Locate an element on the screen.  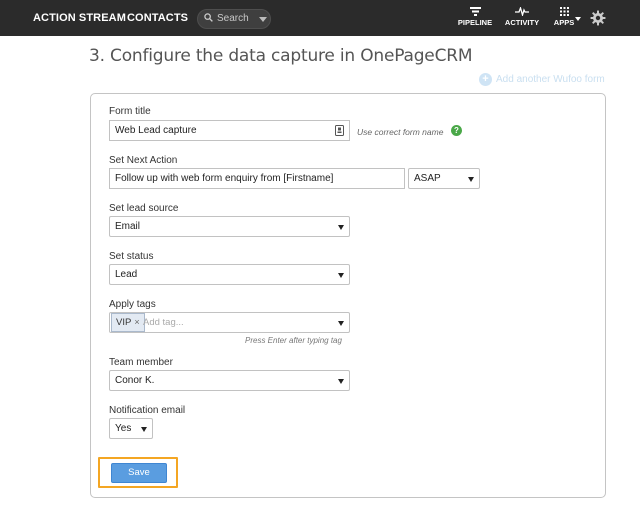
notification-email-label: Notification email is located at coordinates (147, 410).